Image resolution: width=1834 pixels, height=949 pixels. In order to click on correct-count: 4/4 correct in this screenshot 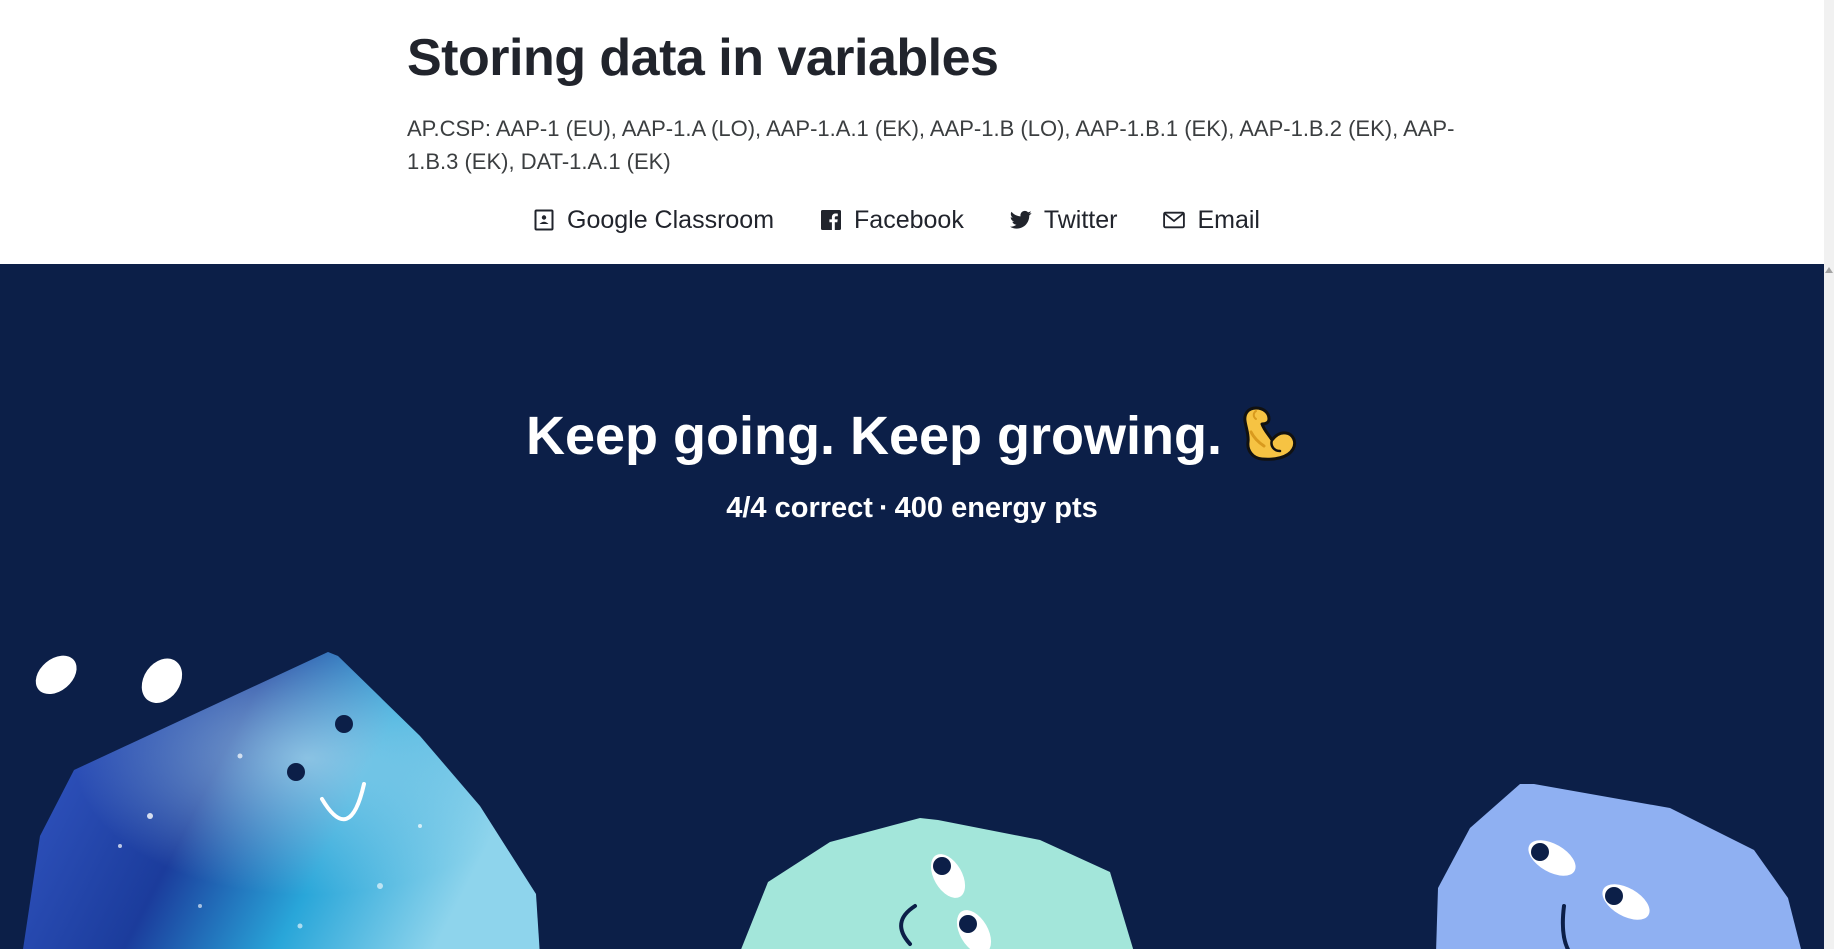, I will do `click(799, 508)`.